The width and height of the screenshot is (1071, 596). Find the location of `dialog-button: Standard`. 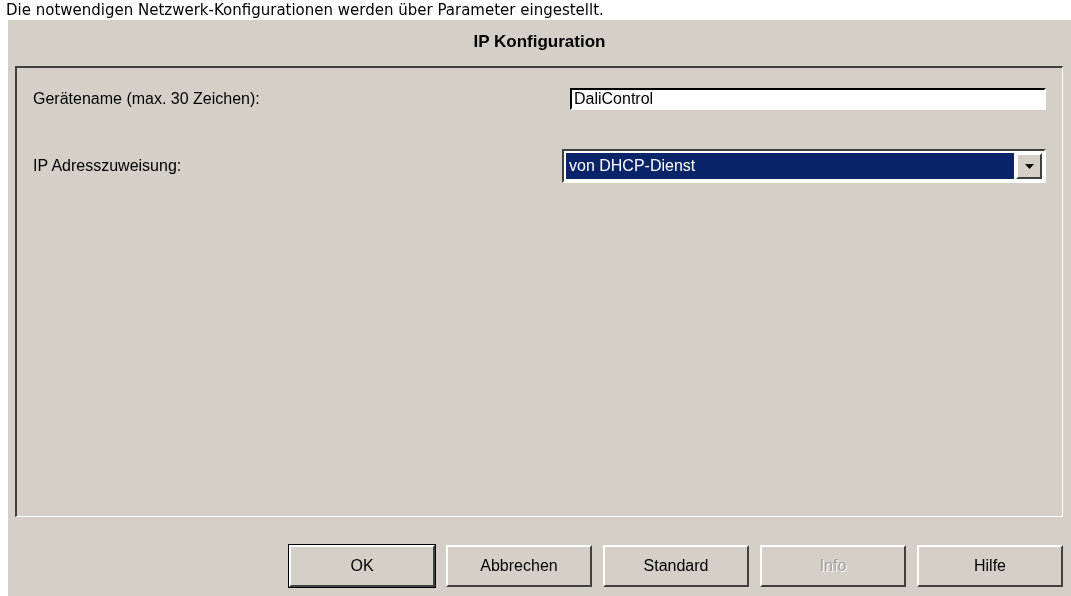

dialog-button: Standard is located at coordinates (676, 566).